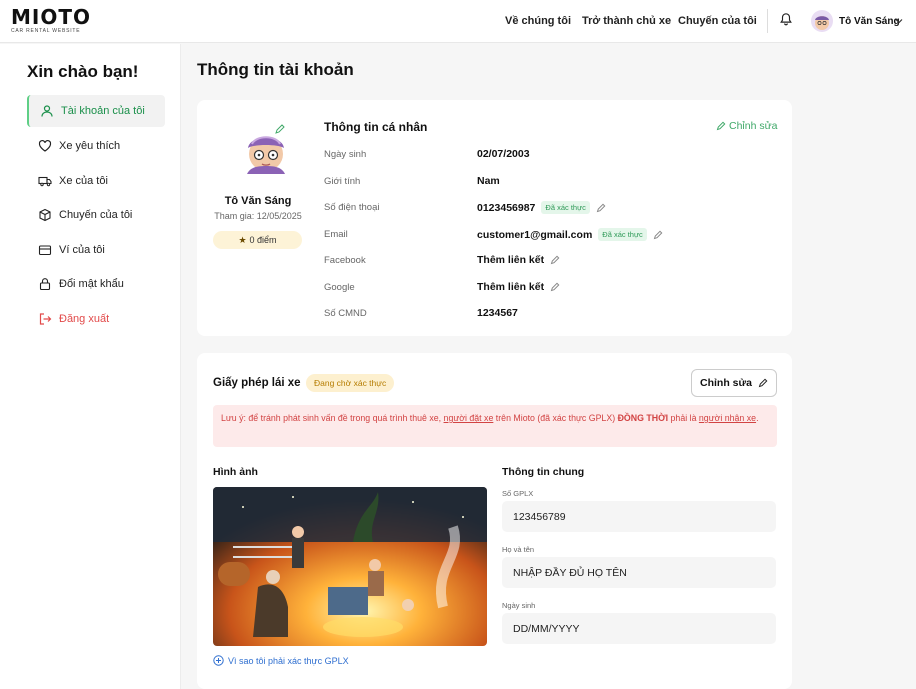 The width and height of the screenshot is (916, 689). What do you see at coordinates (519, 605) in the screenshot?
I see `license-dob-label: Ngày sinh` at bounding box center [519, 605].